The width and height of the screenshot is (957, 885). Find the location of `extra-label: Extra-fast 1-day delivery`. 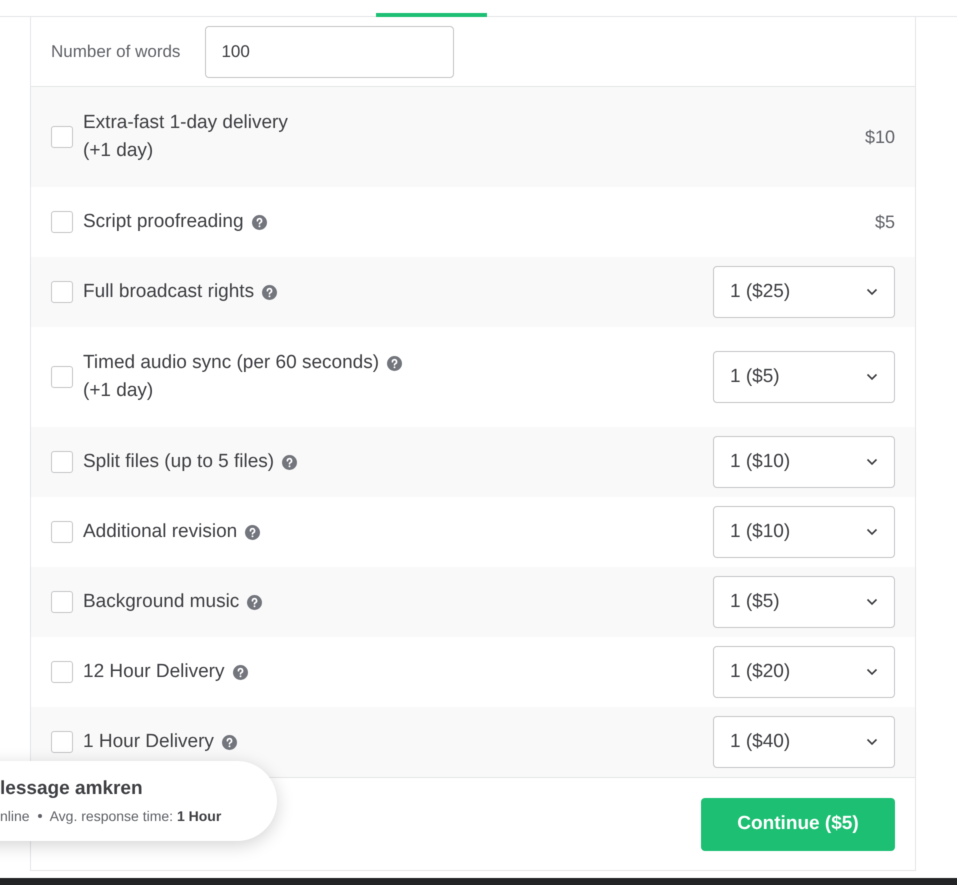

extra-label: Extra-fast 1-day delivery is located at coordinates (185, 123).